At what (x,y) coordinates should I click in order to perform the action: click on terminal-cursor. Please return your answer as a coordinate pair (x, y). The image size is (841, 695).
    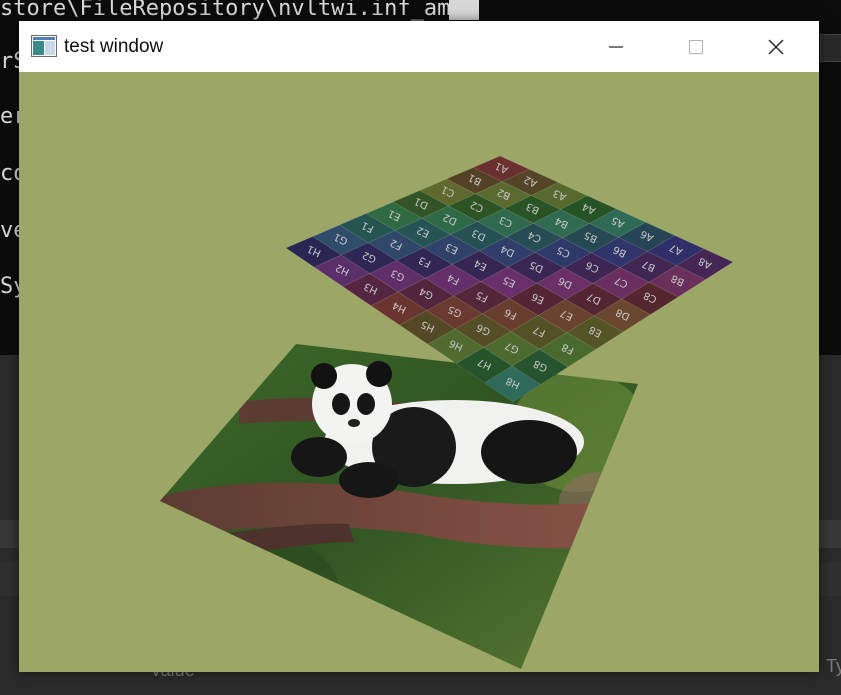
    Looking at the image, I should click on (464, 10).